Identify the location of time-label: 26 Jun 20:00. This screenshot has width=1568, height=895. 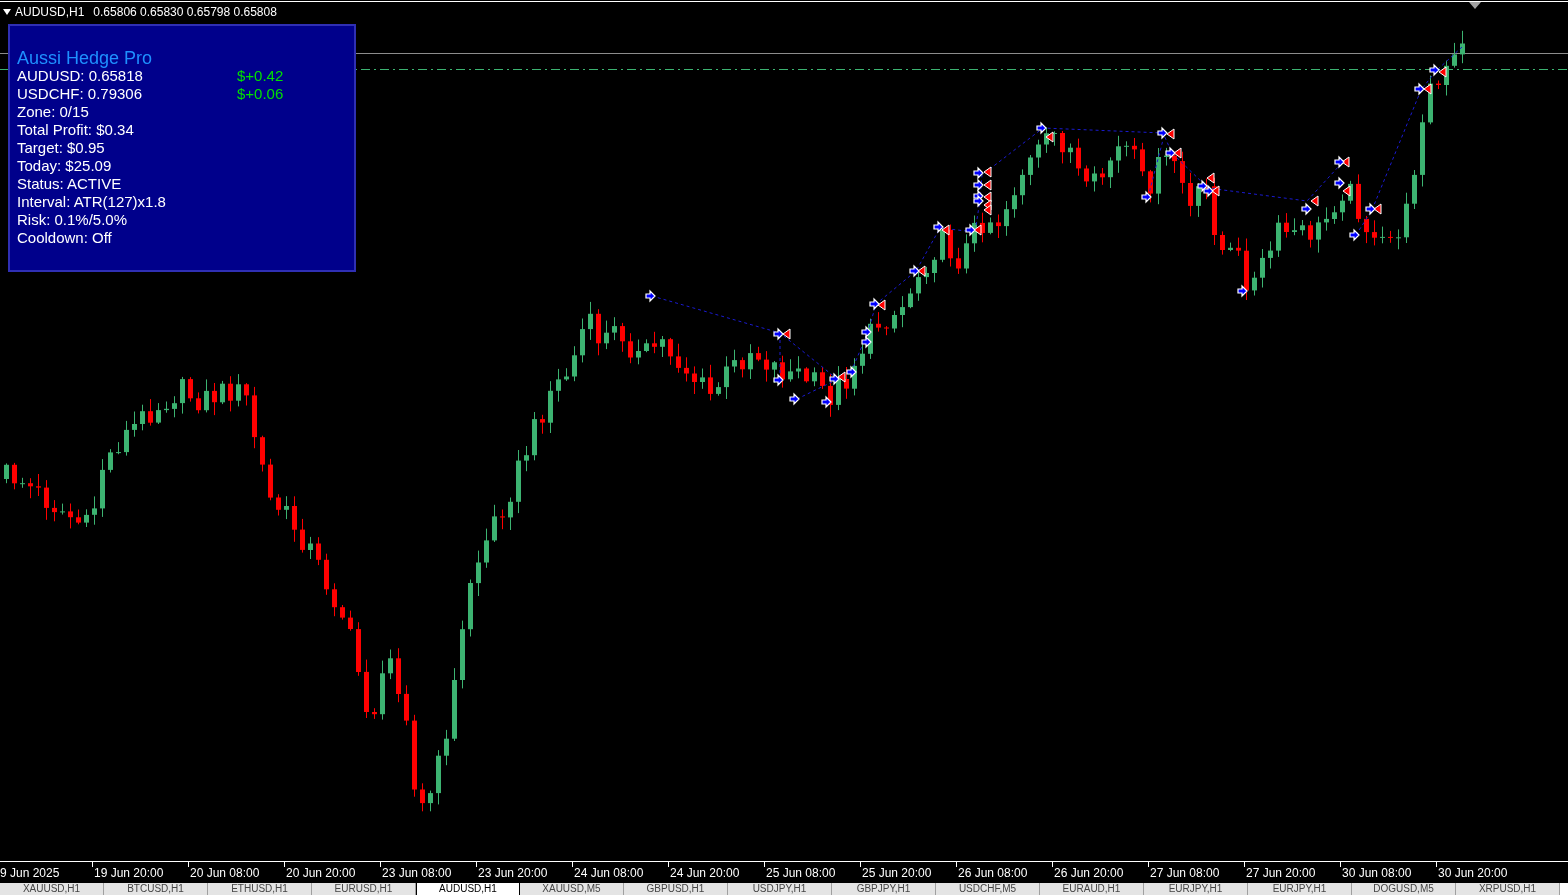
(1089, 873).